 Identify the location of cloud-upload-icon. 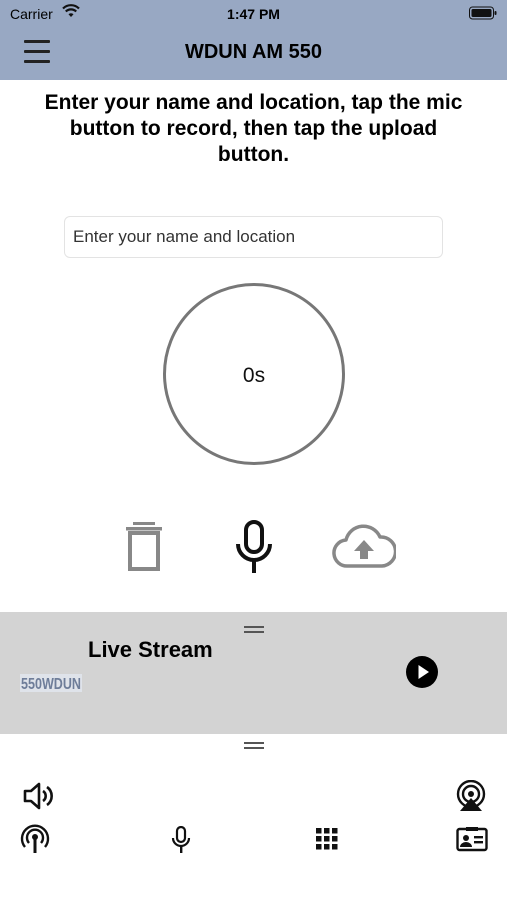
(365, 546).